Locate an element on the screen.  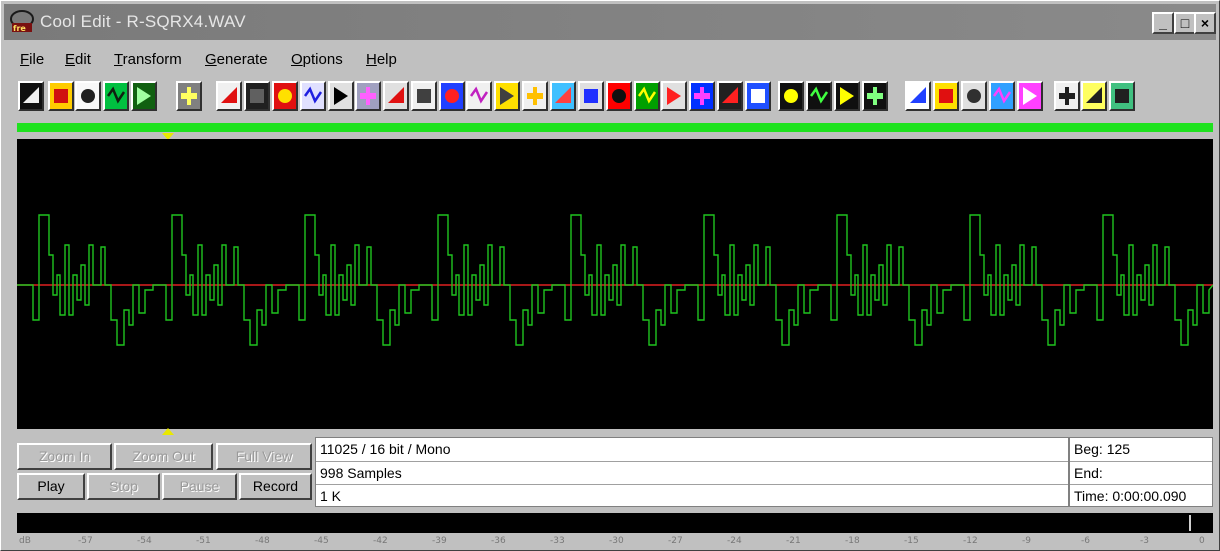
film-icon is located at coordinates (116, 96).